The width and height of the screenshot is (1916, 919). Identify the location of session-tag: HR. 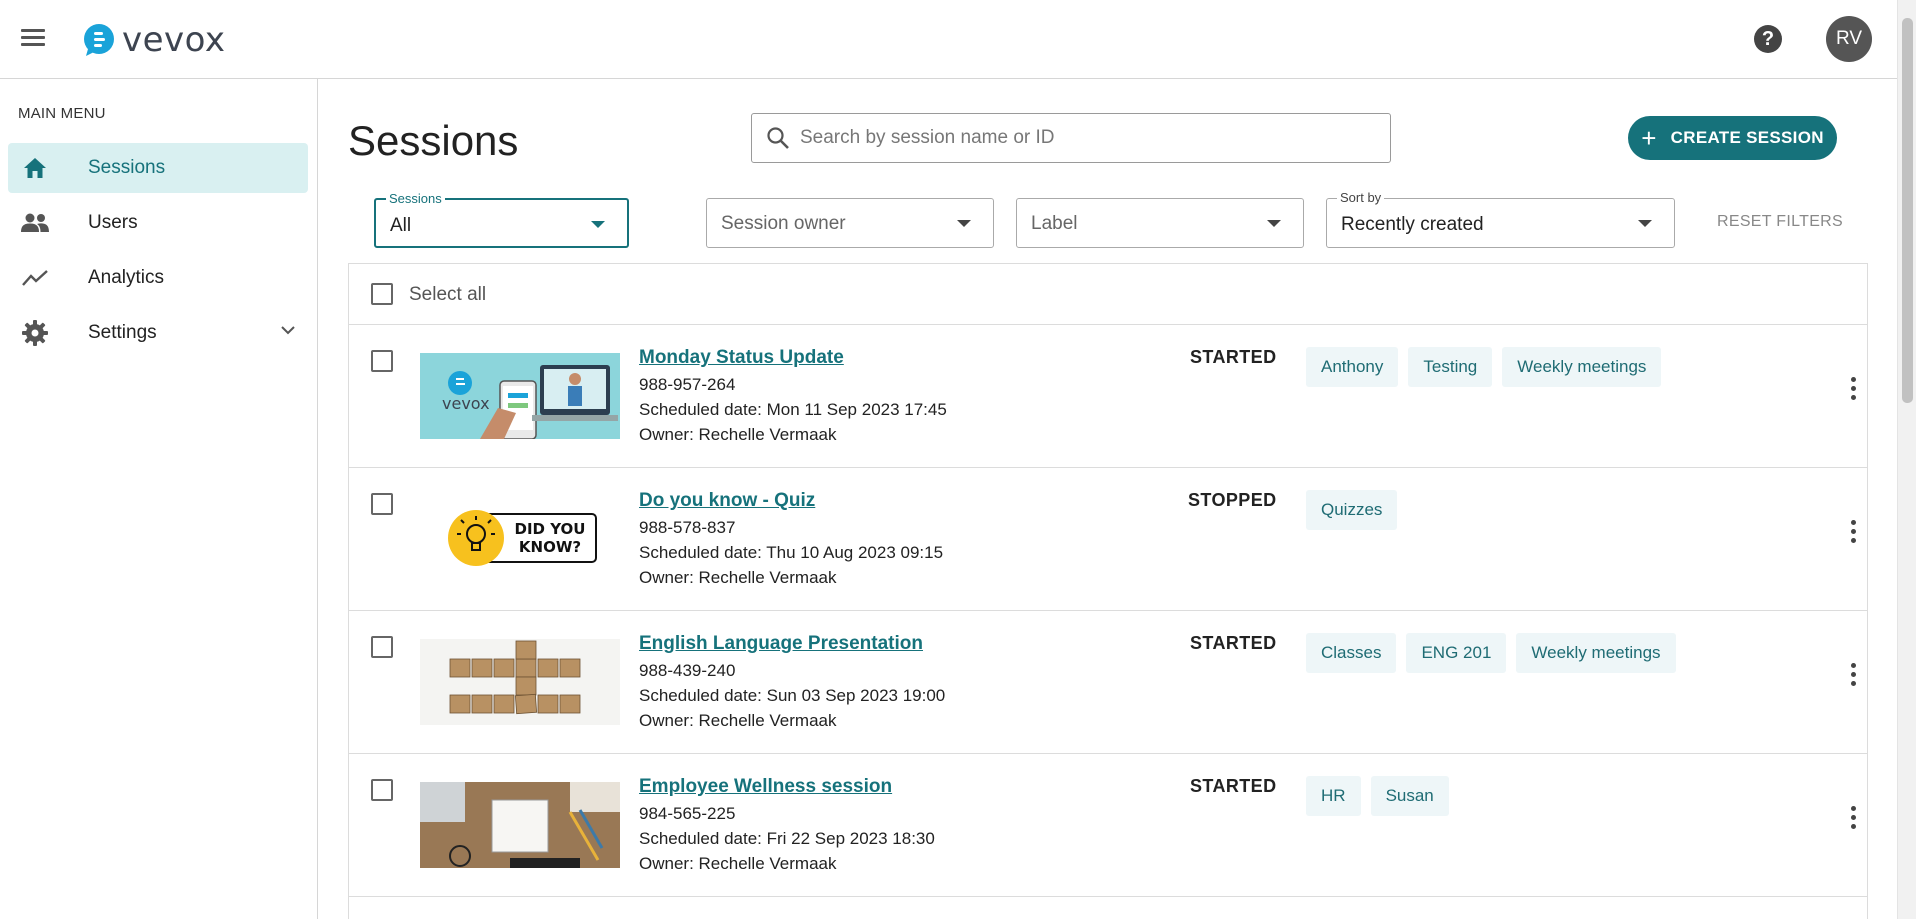
(1333, 796).